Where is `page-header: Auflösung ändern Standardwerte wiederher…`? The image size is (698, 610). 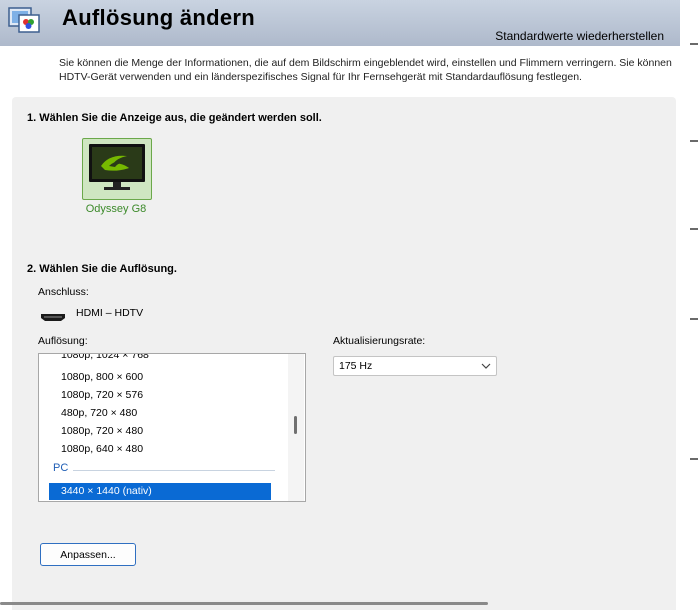
page-header: Auflösung ändern Standardwerte wiederher… is located at coordinates (340, 23).